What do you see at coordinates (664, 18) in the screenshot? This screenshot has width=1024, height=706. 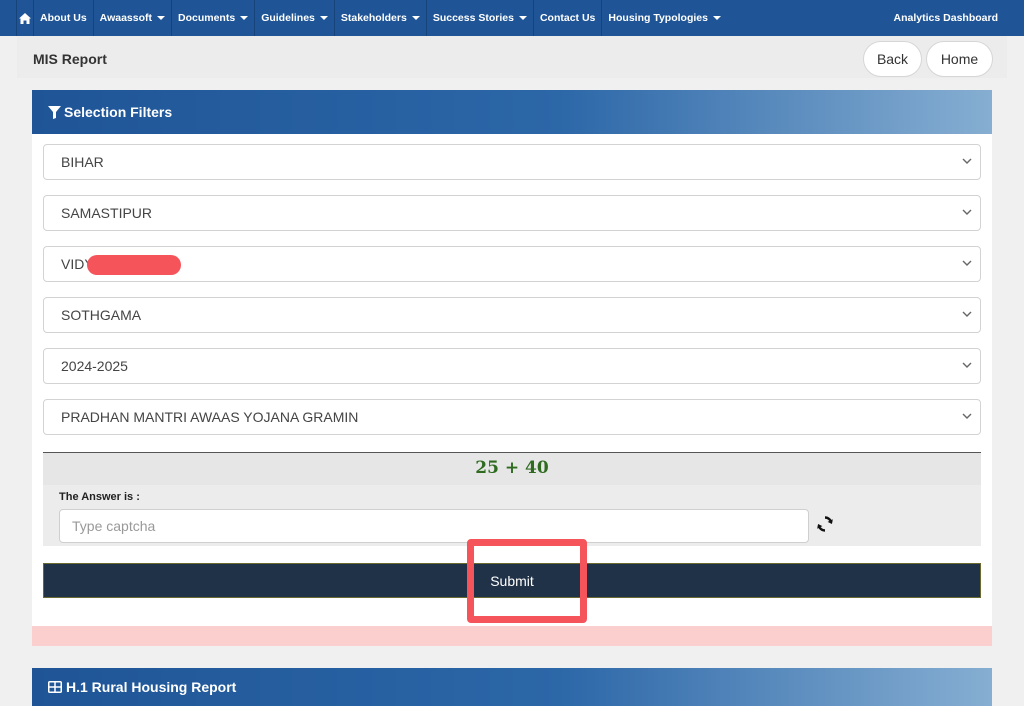 I see `nav-housing-typologies: Housing Typologies` at bounding box center [664, 18].